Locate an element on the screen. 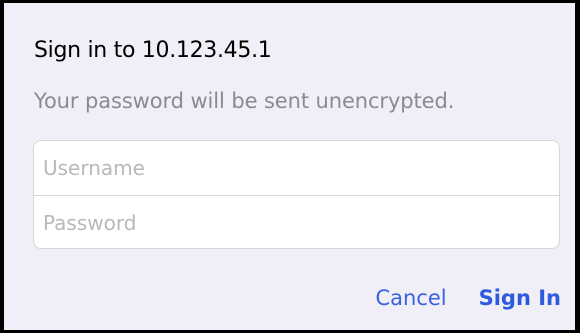  dialog-title: Sign in to 10.123.45.1 is located at coordinates (153, 50).